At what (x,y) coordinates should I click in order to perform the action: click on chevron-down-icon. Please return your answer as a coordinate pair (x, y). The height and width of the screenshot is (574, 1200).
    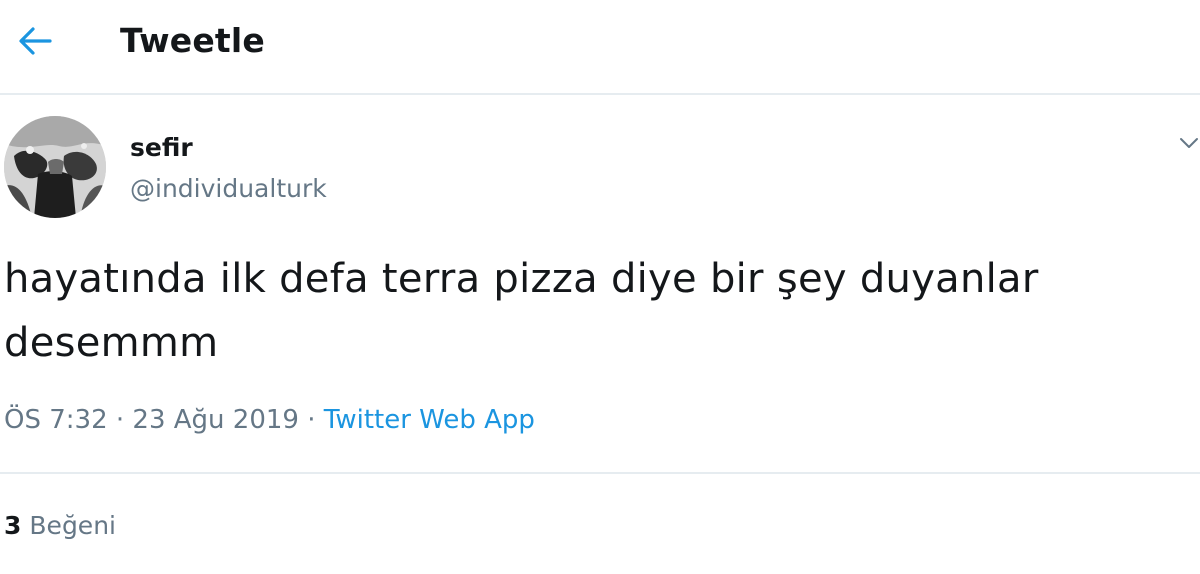
    Looking at the image, I should click on (1189, 143).